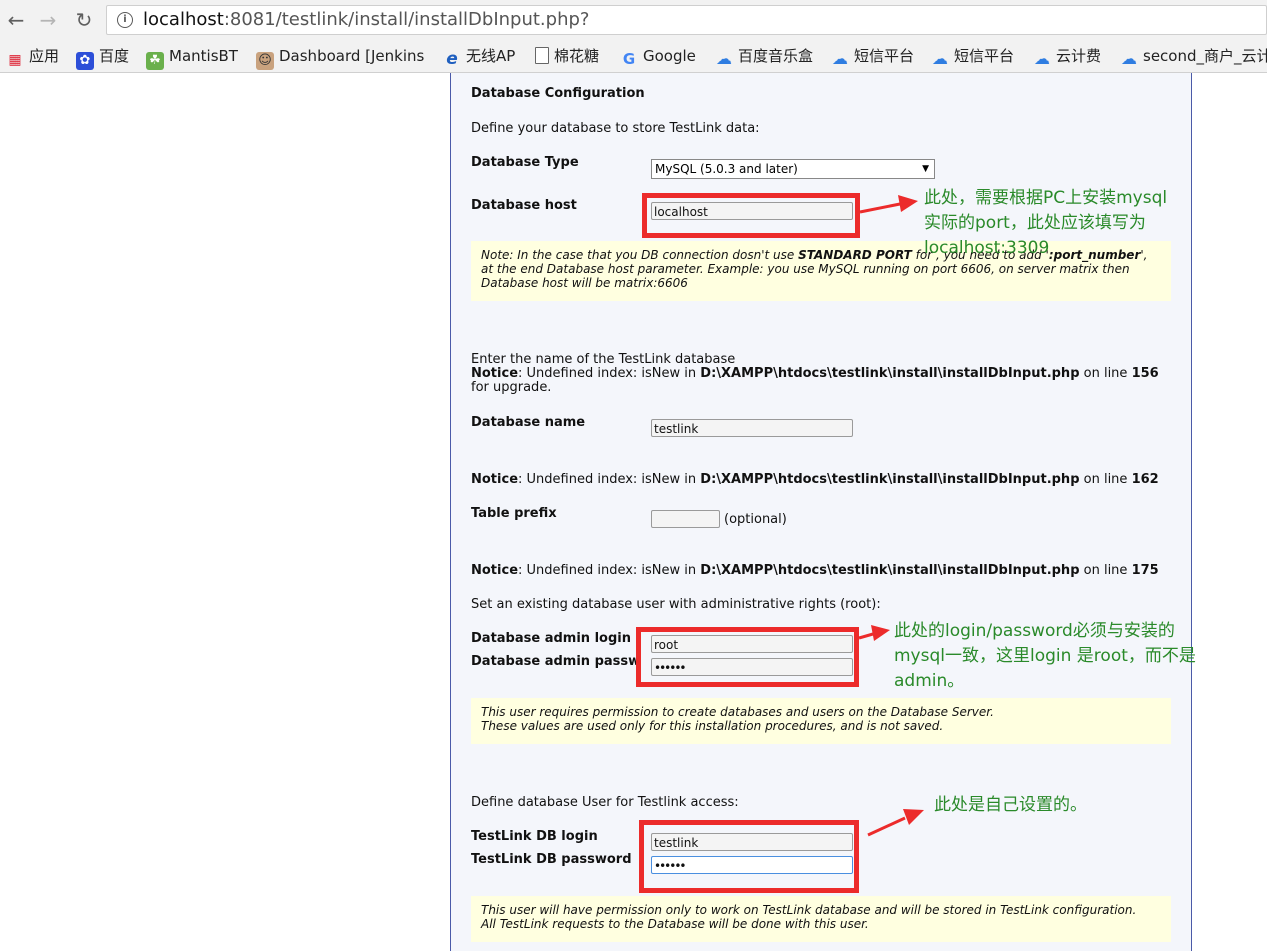 The width and height of the screenshot is (1267, 951). I want to click on back-arrow-icon: ←, so click(16, 20).